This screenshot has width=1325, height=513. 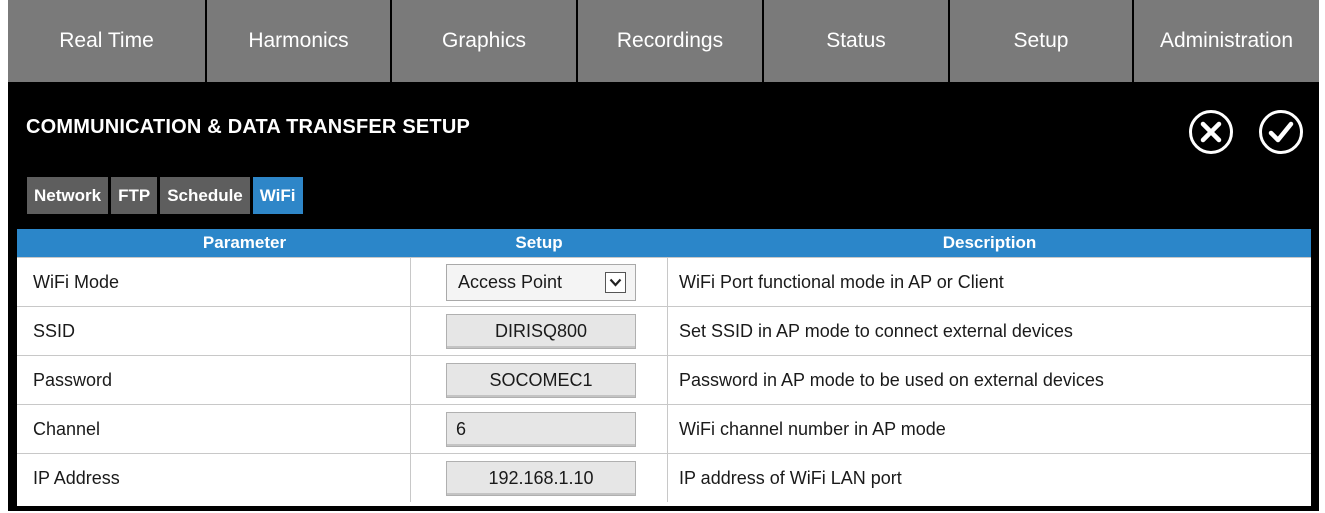 I want to click on check-circle-icon, so click(x=1281, y=132).